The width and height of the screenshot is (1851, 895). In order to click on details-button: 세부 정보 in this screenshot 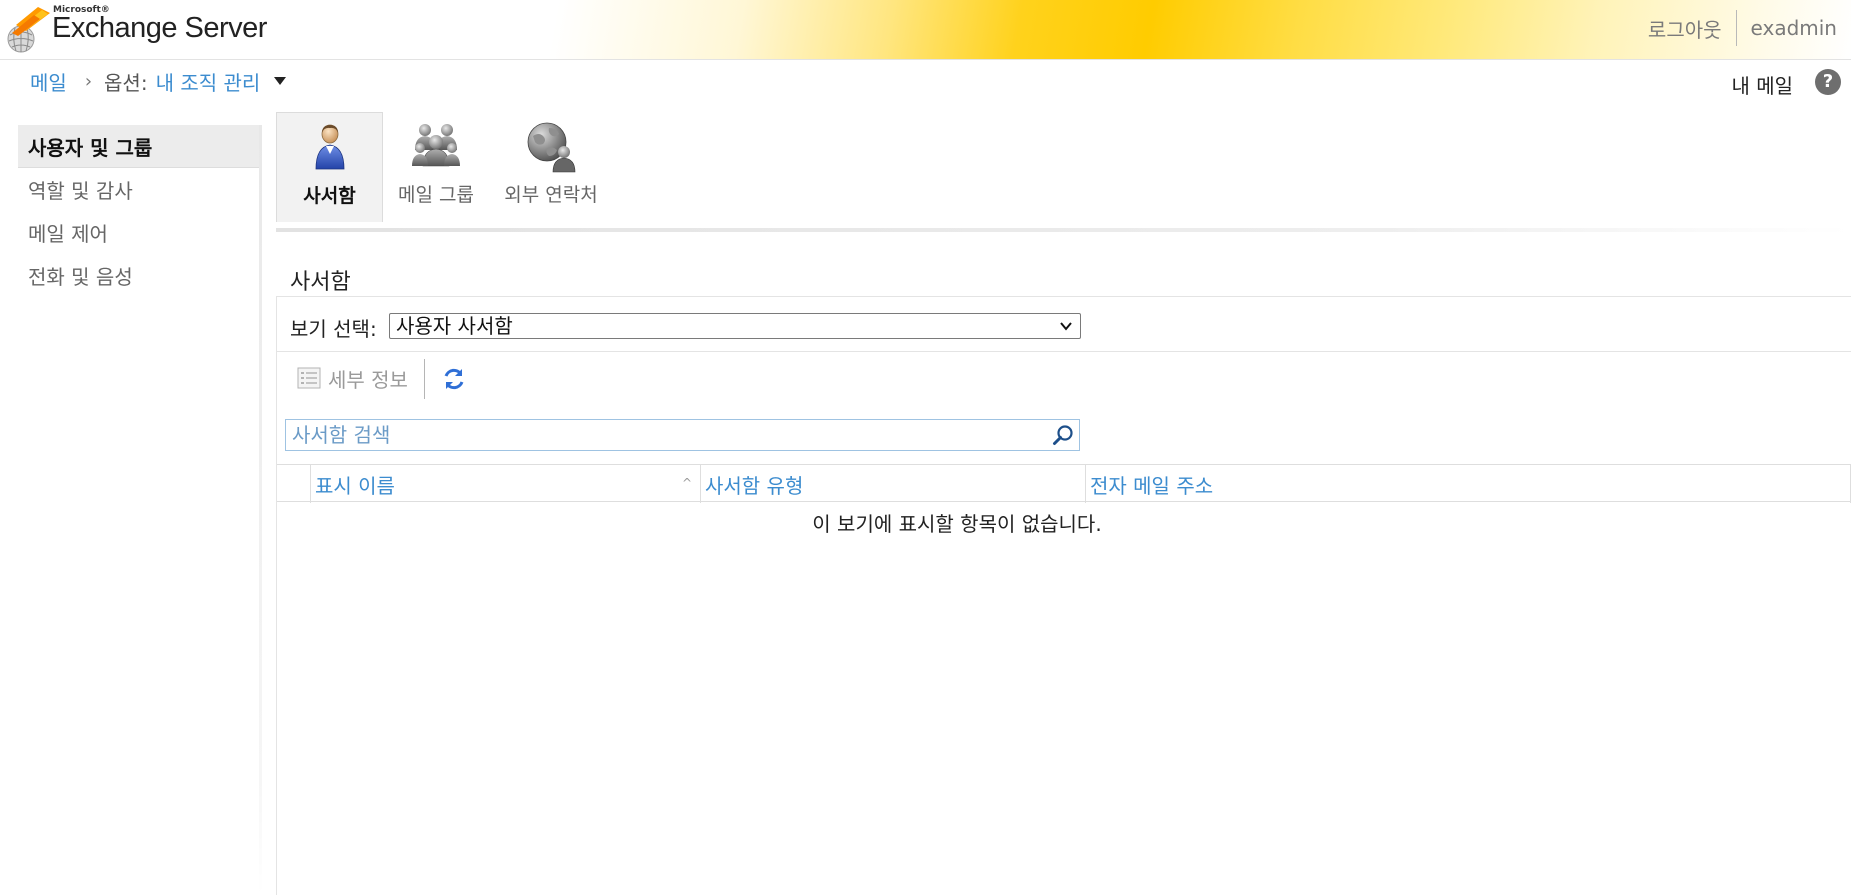, I will do `click(352, 378)`.